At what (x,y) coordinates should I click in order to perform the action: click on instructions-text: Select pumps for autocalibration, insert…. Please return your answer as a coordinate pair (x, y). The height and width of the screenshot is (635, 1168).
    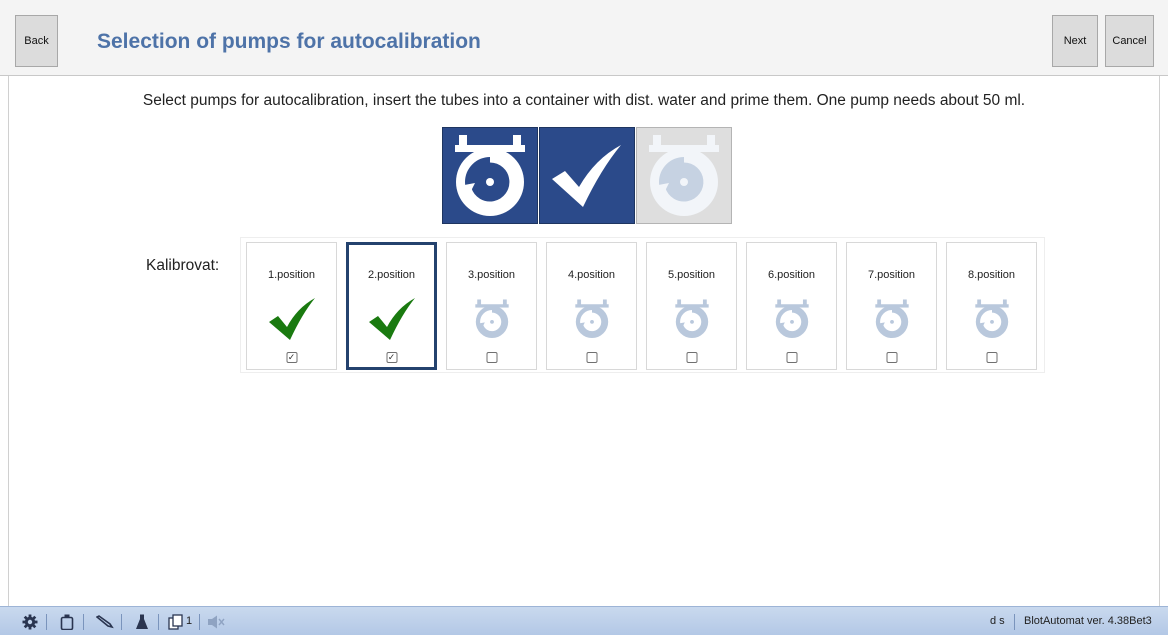
    Looking at the image, I should click on (584, 100).